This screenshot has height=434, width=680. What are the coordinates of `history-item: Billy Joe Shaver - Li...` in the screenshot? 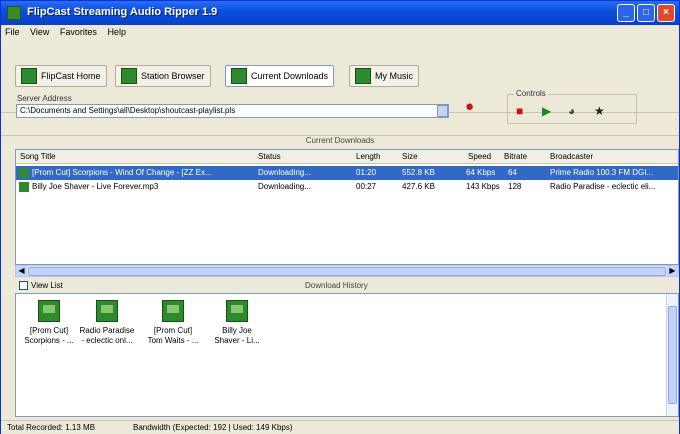 It's located at (237, 323).